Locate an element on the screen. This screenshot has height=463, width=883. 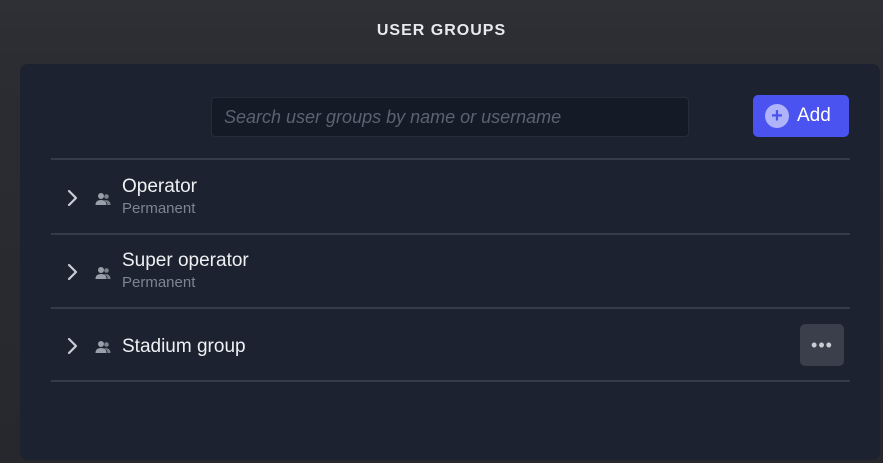
add-button-label: Add is located at coordinates (814, 115).